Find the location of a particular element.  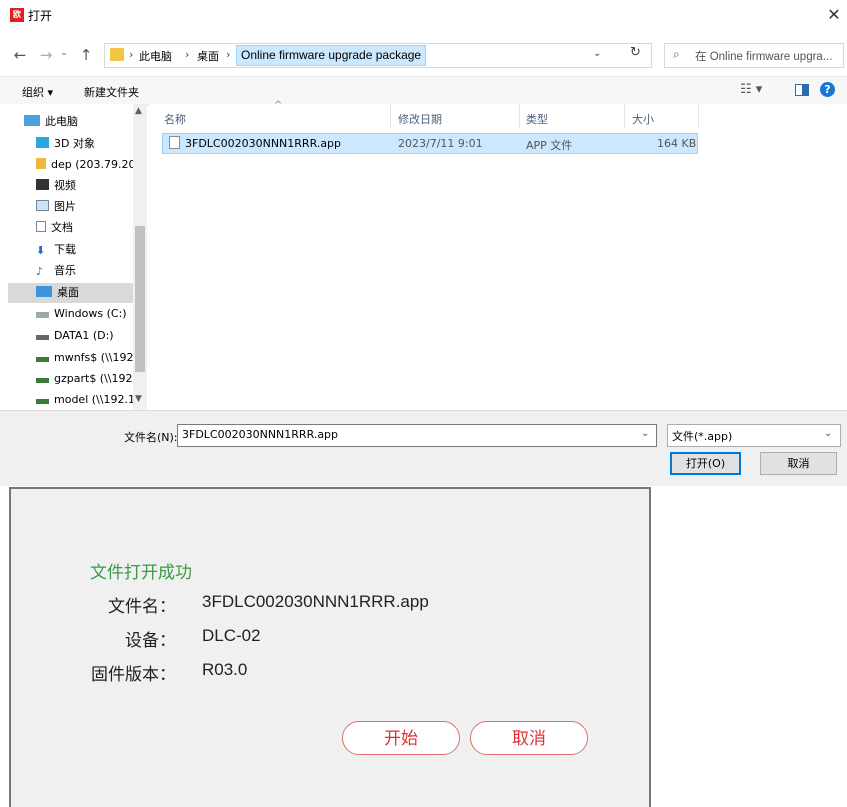

nav-item-gzpart: gzpart$ (\\192. is located at coordinates (84, 379).